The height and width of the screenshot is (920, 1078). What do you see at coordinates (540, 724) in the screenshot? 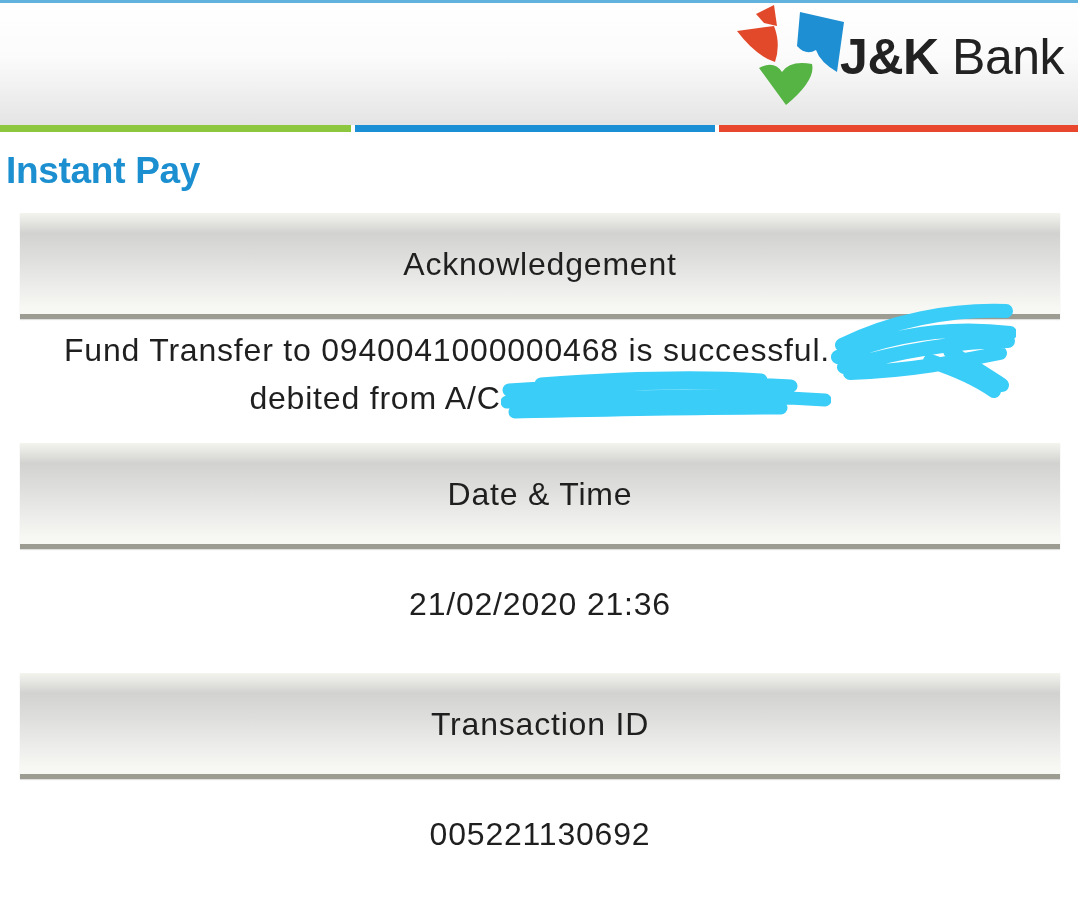
I see `section-heading: Transaction ID` at bounding box center [540, 724].